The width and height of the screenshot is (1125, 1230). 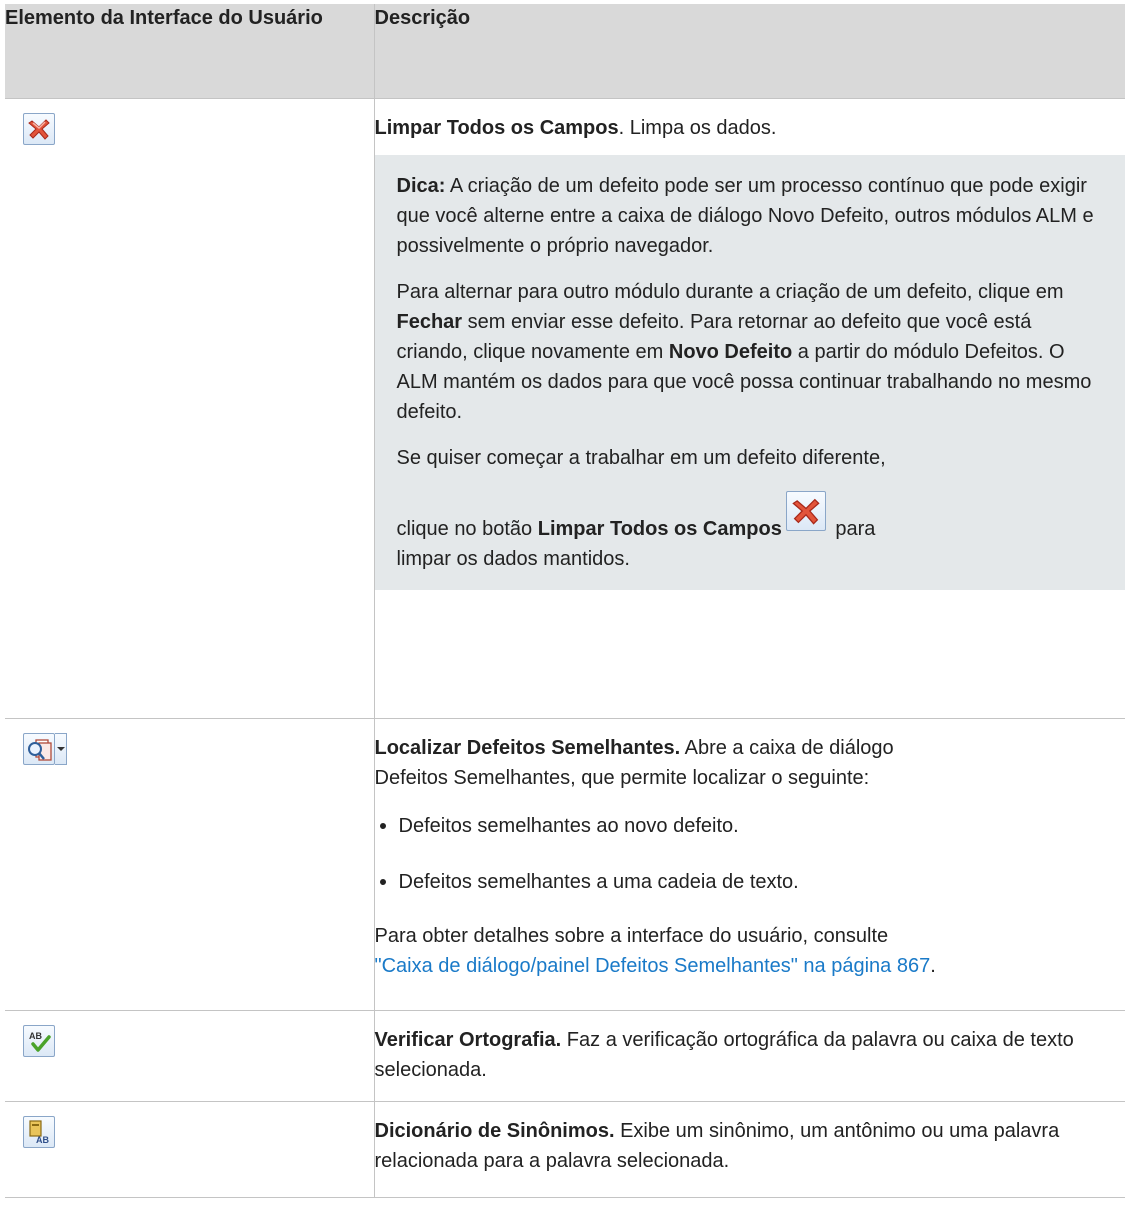 What do you see at coordinates (467, 528) in the screenshot?
I see `tip-paragraph-3-b: clique no botão` at bounding box center [467, 528].